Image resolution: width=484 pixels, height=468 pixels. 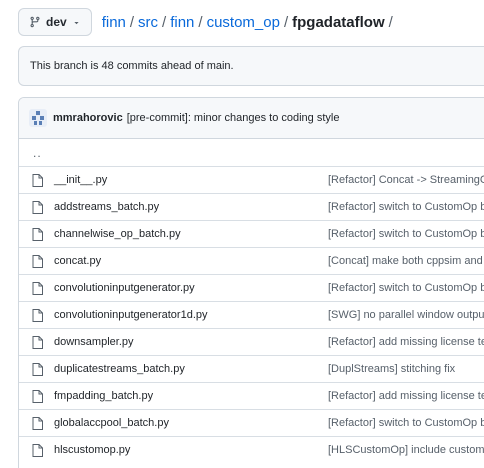 I want to click on user-avatar, so click(x=38, y=118).